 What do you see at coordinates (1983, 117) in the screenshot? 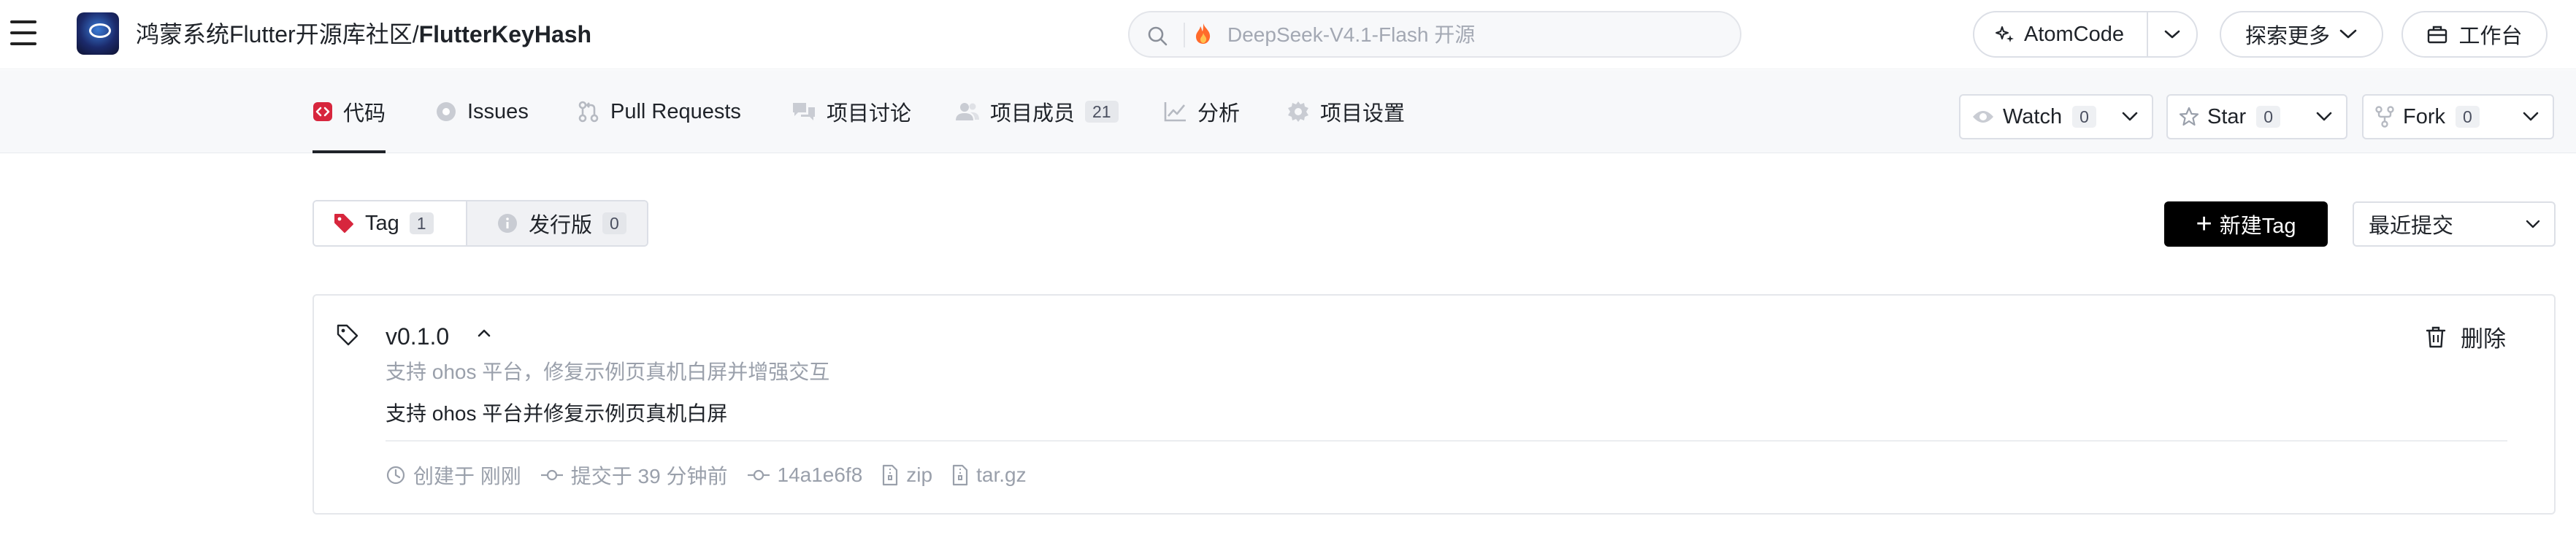
I see `watch-icon` at bounding box center [1983, 117].